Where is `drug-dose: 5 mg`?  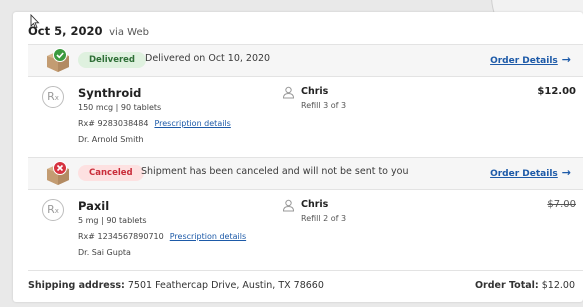 drug-dose: 5 mg is located at coordinates (88, 220).